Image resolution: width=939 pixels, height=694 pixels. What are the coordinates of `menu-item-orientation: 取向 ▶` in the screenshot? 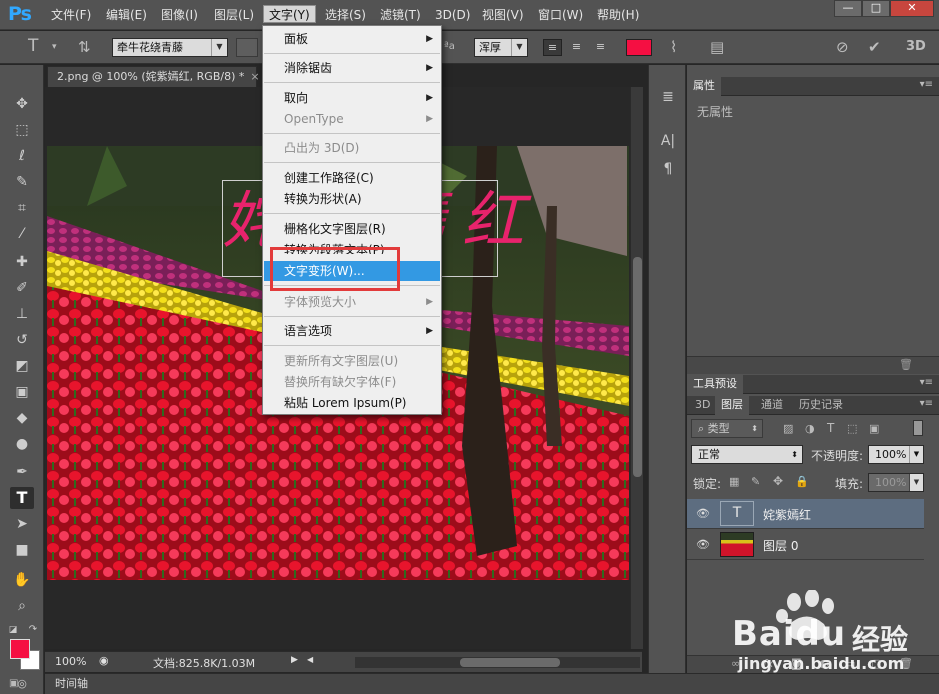 It's located at (352, 98).